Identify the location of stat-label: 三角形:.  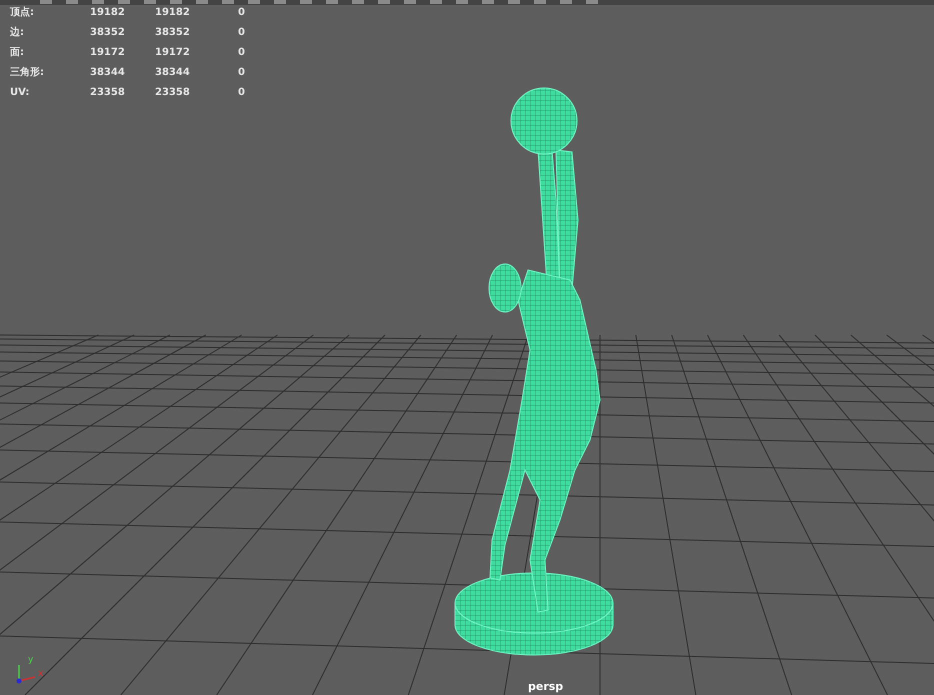
(27, 72).